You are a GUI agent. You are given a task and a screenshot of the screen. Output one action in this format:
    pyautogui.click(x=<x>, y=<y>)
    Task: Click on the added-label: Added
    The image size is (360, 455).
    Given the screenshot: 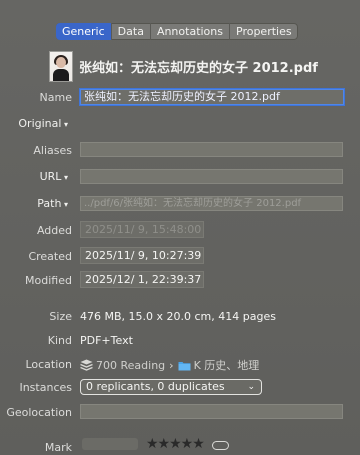 What is the action you would take?
    pyautogui.click(x=54, y=230)
    